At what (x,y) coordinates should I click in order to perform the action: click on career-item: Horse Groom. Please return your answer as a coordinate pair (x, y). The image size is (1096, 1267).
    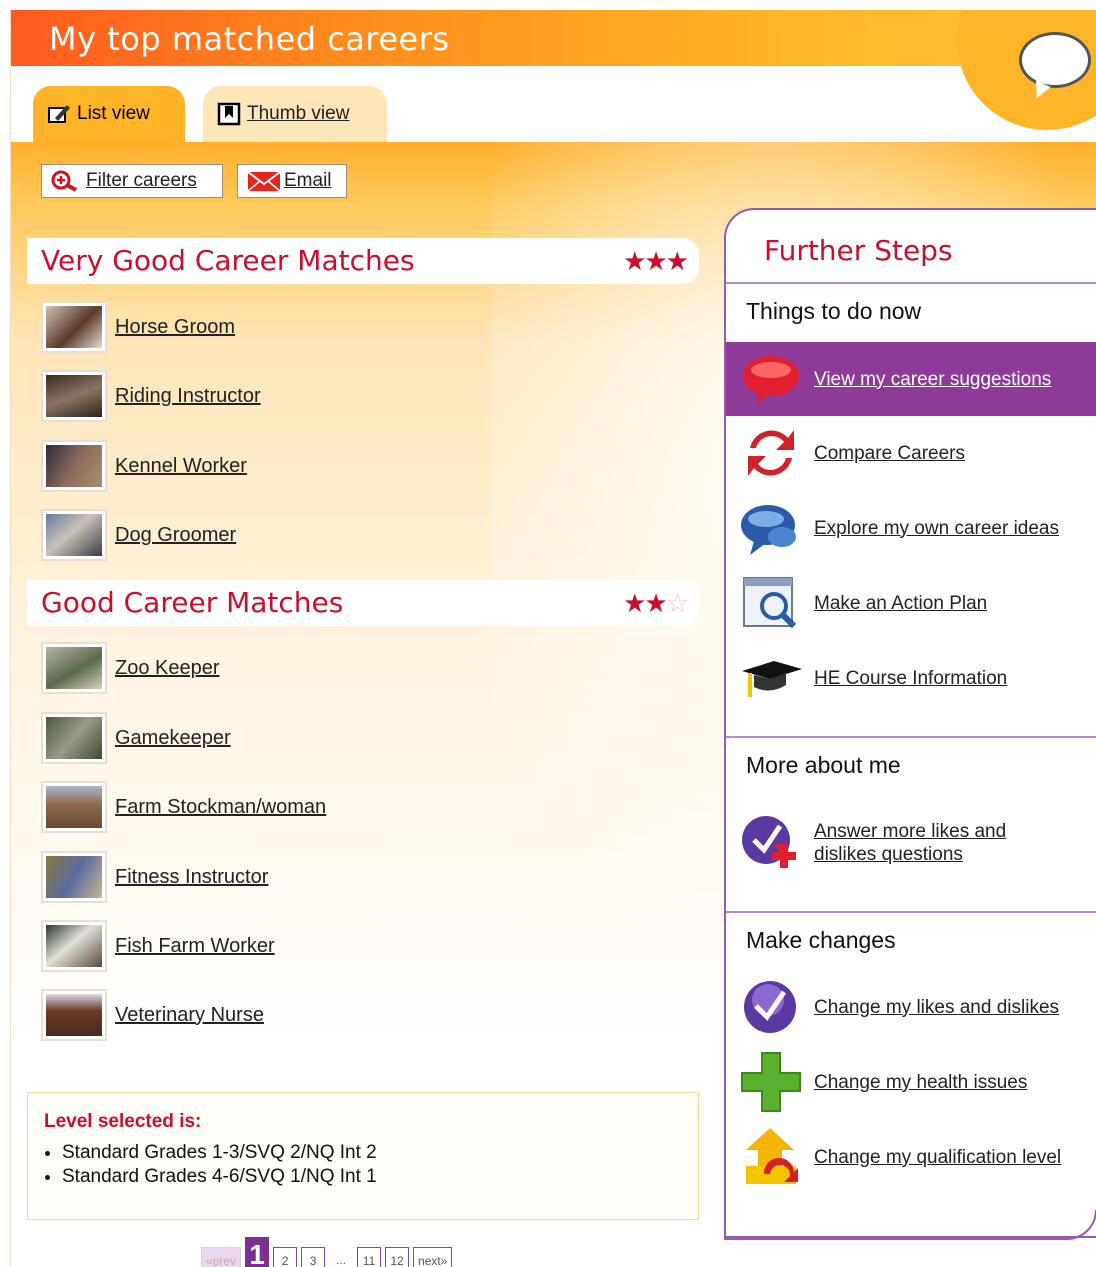
    Looking at the image, I should click on (138, 327).